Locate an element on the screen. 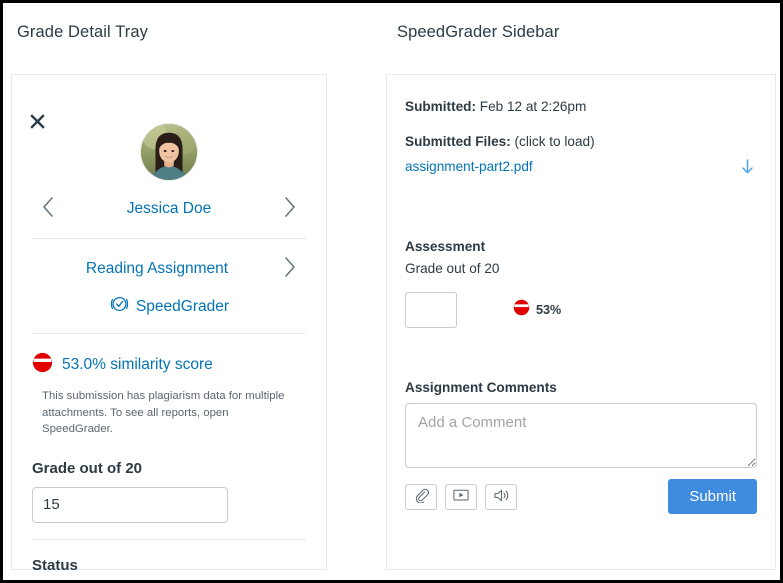 Image resolution: width=783 pixels, height=583 pixels. divider-above-similarity is located at coordinates (169, 333).